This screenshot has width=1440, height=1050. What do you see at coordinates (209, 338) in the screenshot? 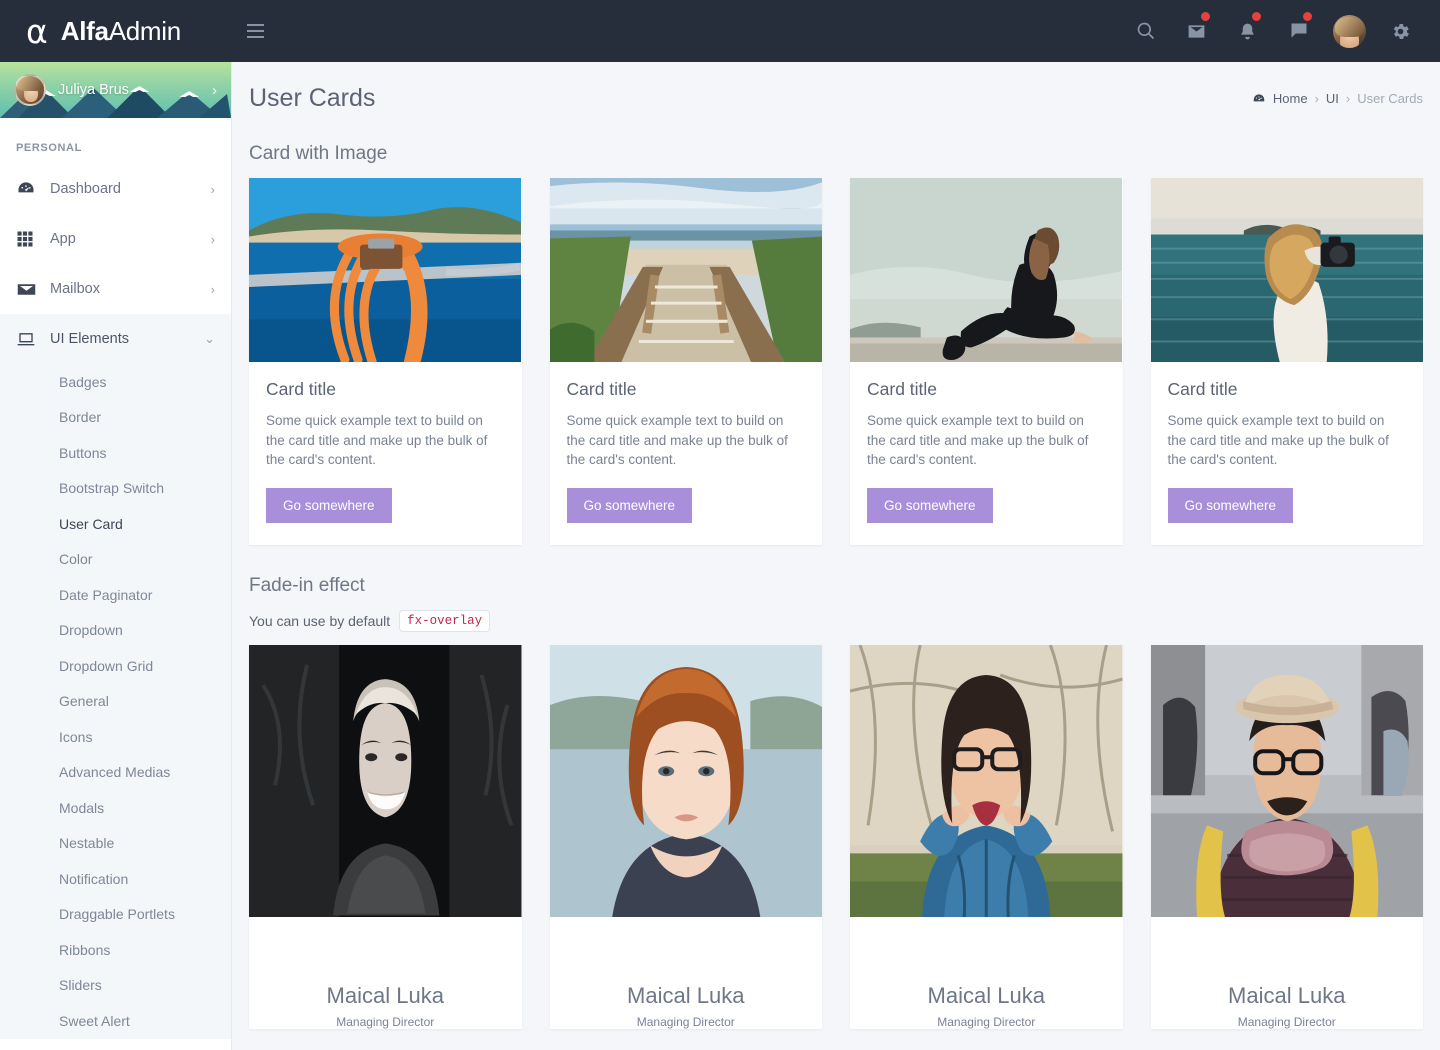
I see `chevron-down-icon: ⌄` at bounding box center [209, 338].